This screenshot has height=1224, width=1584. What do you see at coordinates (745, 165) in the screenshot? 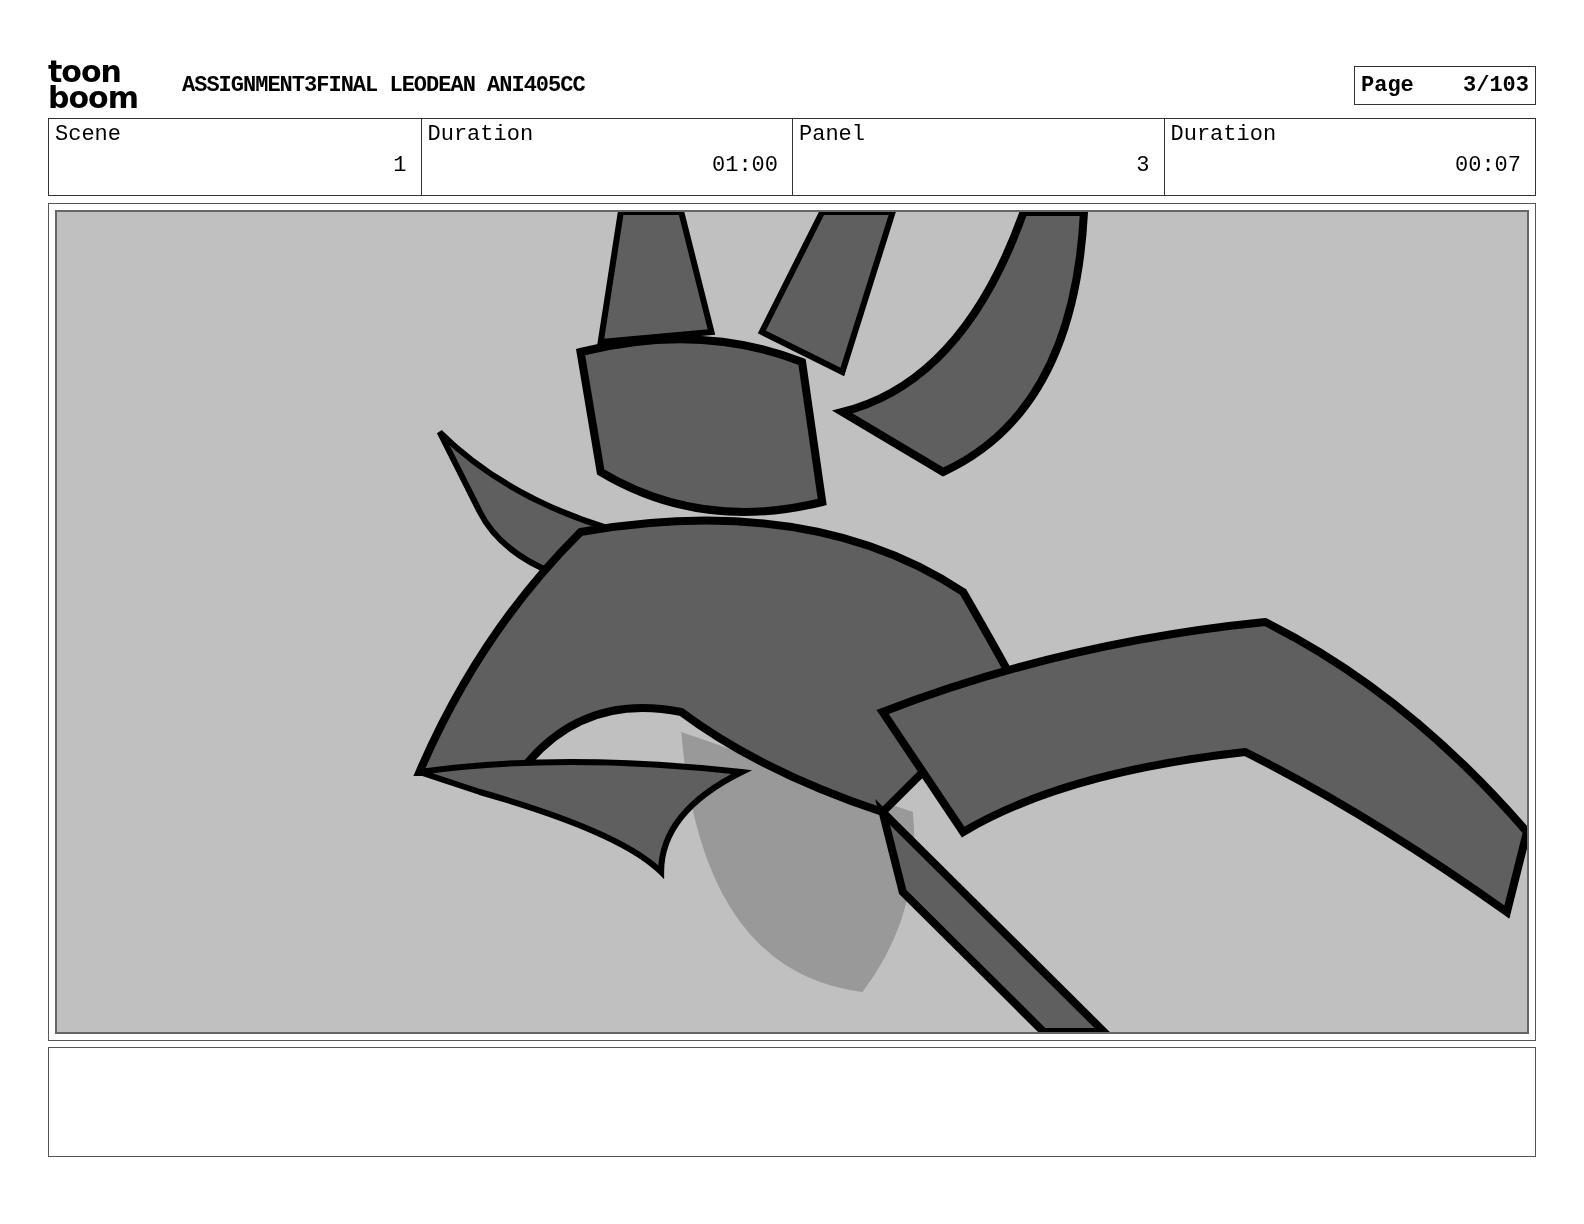
I see `field-value: 01:00` at bounding box center [745, 165].